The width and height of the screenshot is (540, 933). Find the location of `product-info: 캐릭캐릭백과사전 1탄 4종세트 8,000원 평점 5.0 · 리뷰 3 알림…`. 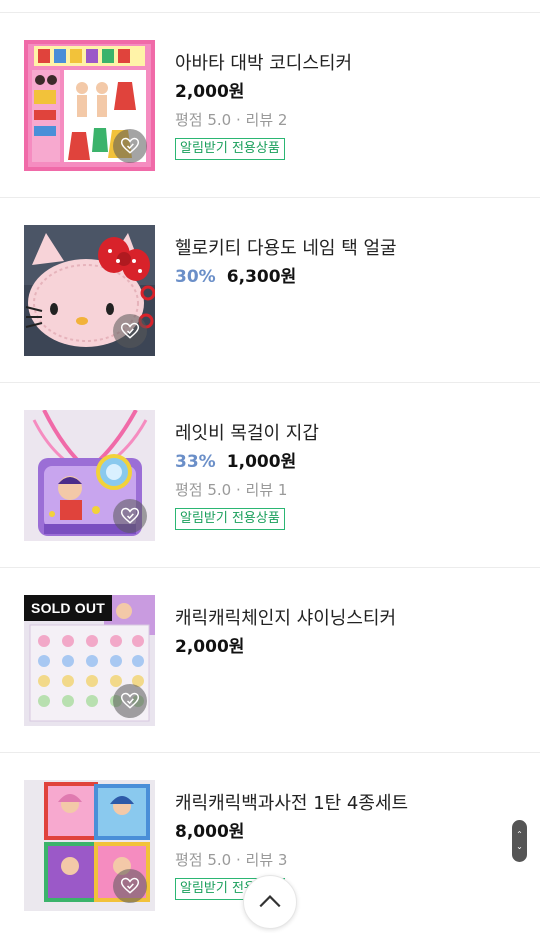

product-info: 캐릭캐릭백과사전 1탄 4종세트 8,000원 평점 5.0 · 리뷰 3 알림… is located at coordinates (345, 845).